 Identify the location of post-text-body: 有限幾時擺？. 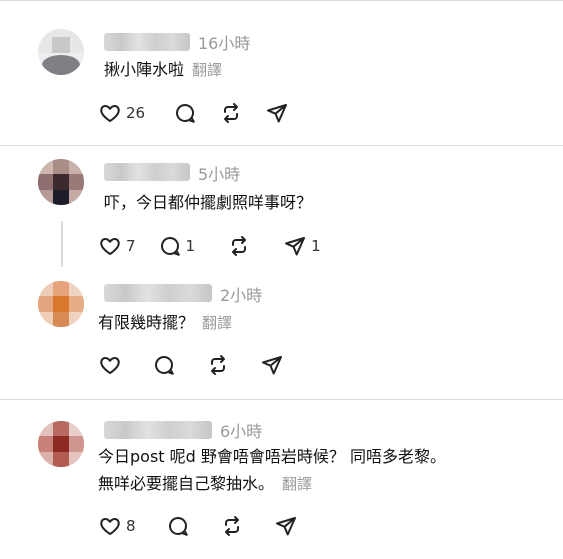
(146, 322).